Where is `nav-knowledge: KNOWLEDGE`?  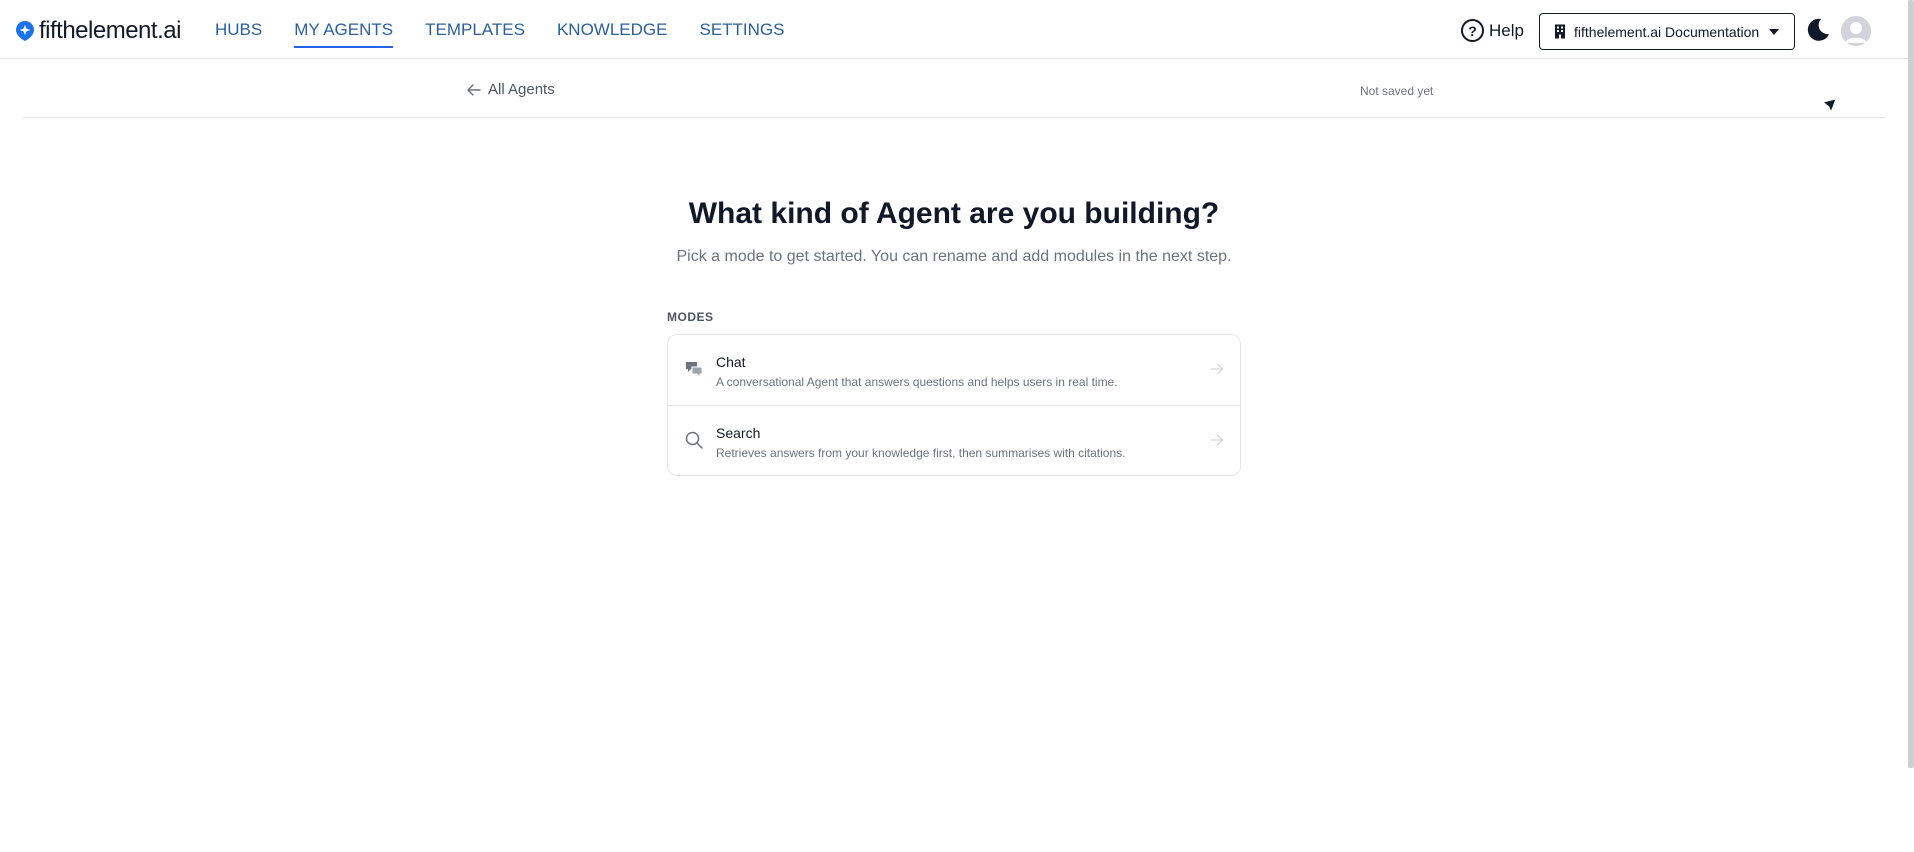
nav-knowledge: KNOWLEDGE is located at coordinates (612, 29).